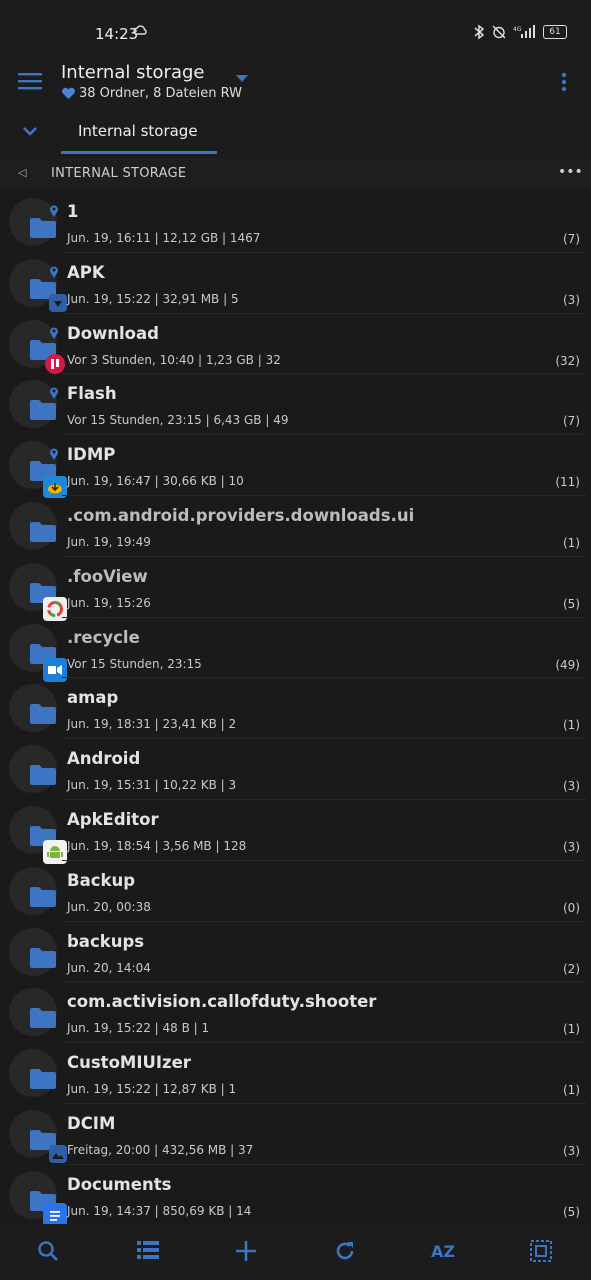  Describe the element at coordinates (295, 1134) in the screenshot. I see `list-item: DCIM Freitag, 20:00 | 432,56 MB | 37 (3)` at that location.